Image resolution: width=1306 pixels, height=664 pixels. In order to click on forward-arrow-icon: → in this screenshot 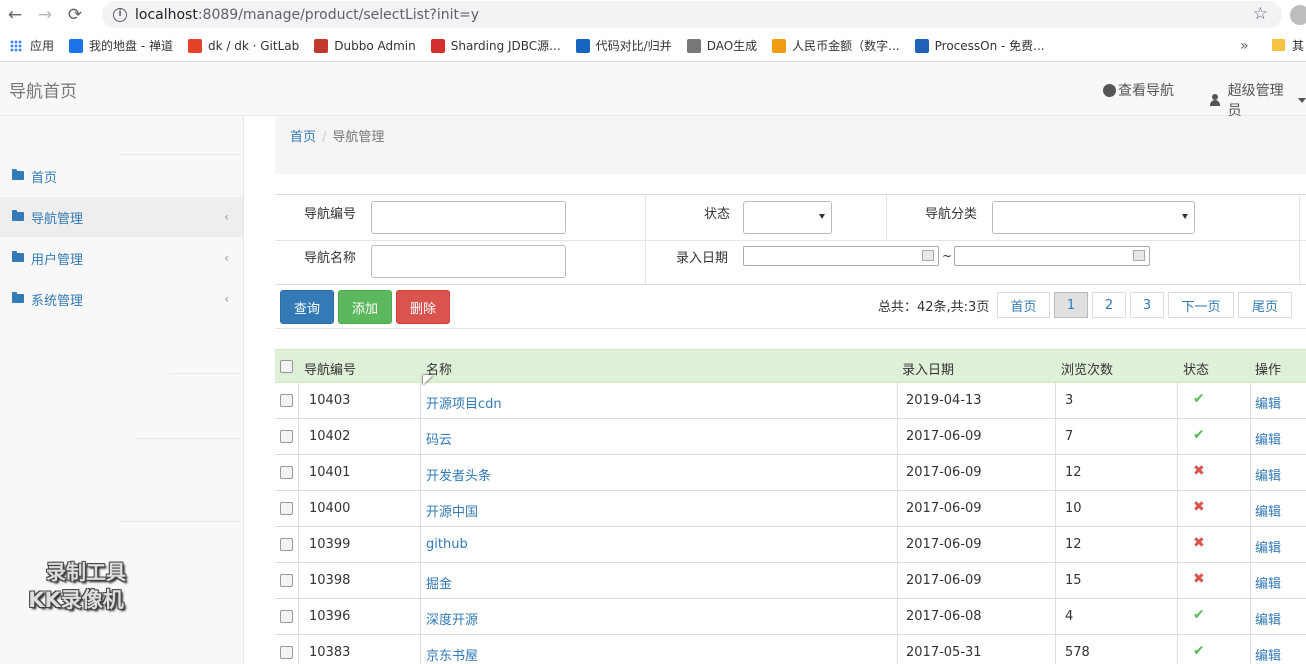, I will do `click(45, 15)`.